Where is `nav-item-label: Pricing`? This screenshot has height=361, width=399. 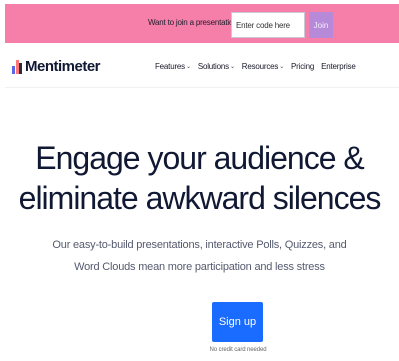 nav-item-label: Pricing is located at coordinates (303, 66).